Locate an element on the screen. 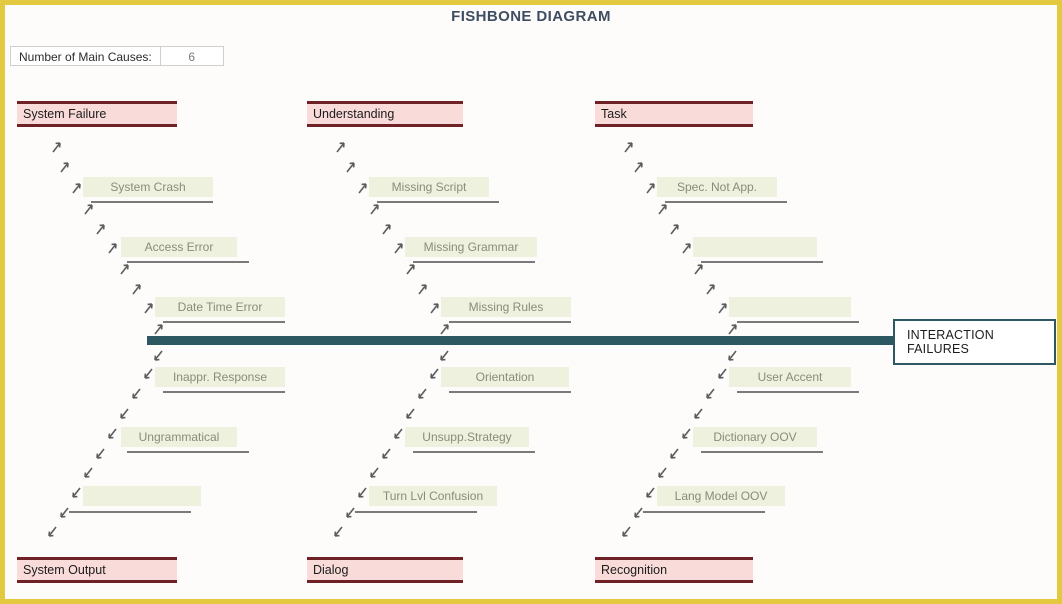 The image size is (1062, 604). subcause-label: Lang Model OOV is located at coordinates (721, 496).